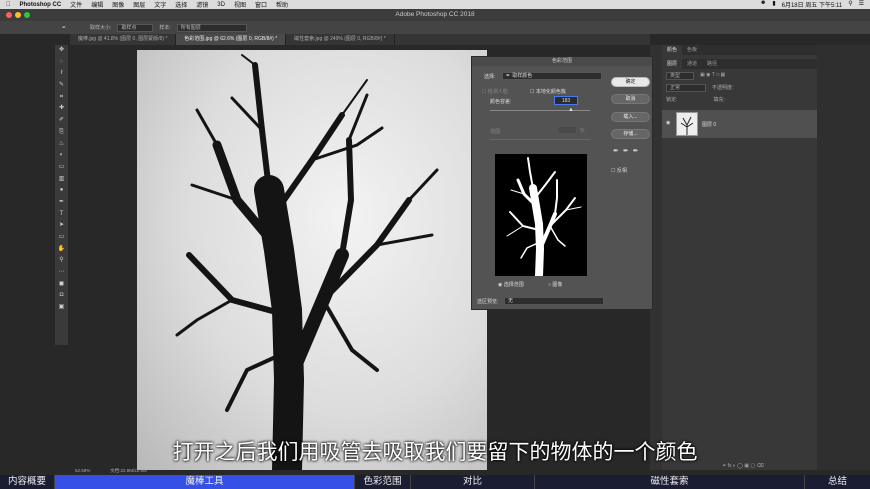 The image size is (870, 489). Describe the element at coordinates (555, 284) in the screenshot. I see `image-radio: ○ 图像` at that location.